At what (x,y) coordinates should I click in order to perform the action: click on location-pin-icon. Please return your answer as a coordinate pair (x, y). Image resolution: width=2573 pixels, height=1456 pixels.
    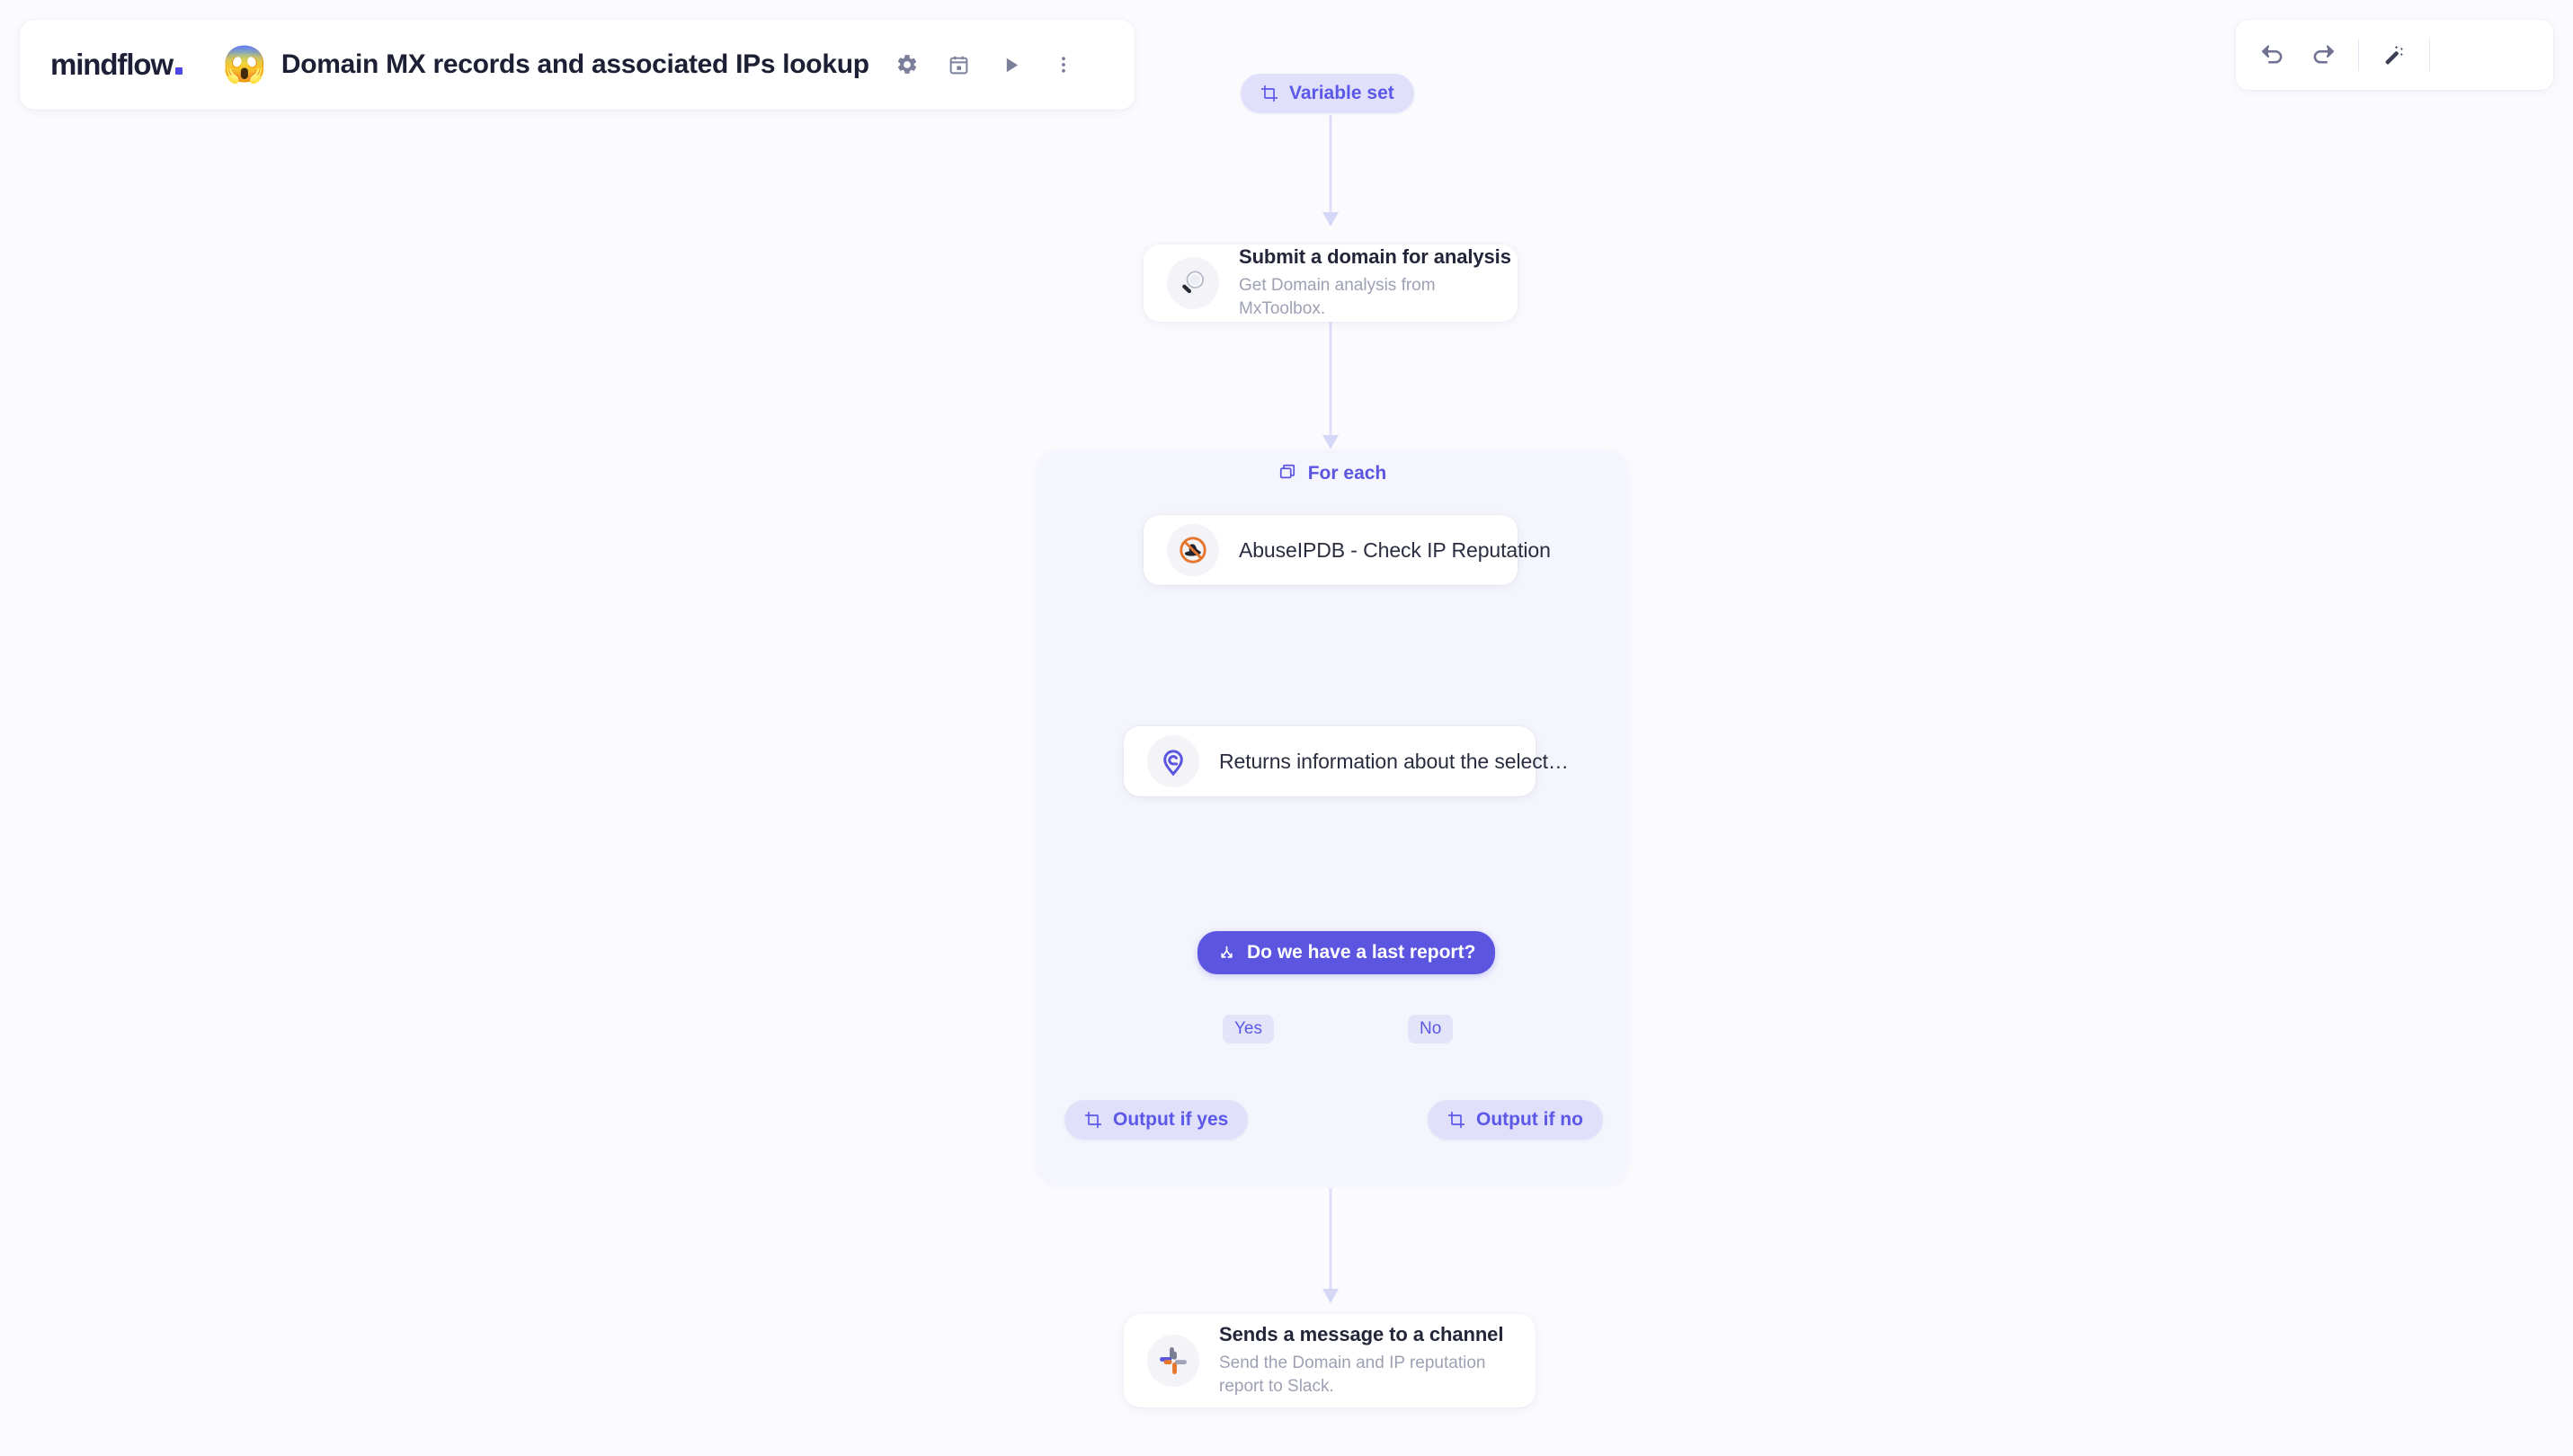
    Looking at the image, I should click on (1173, 761).